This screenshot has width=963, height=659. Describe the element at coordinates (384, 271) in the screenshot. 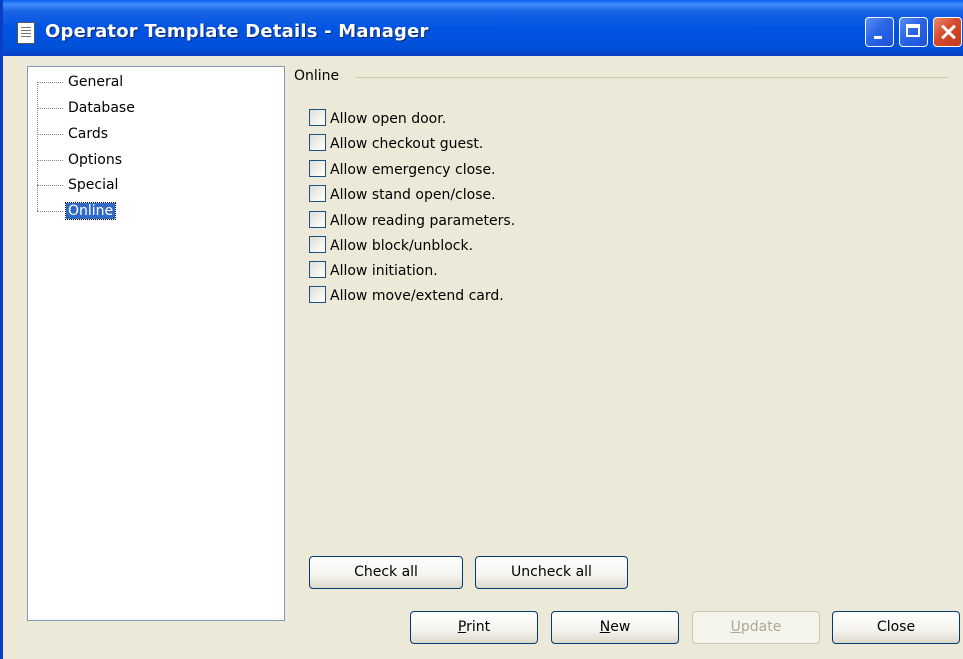

I see `checkbox-label: Allow initiation.` at that location.